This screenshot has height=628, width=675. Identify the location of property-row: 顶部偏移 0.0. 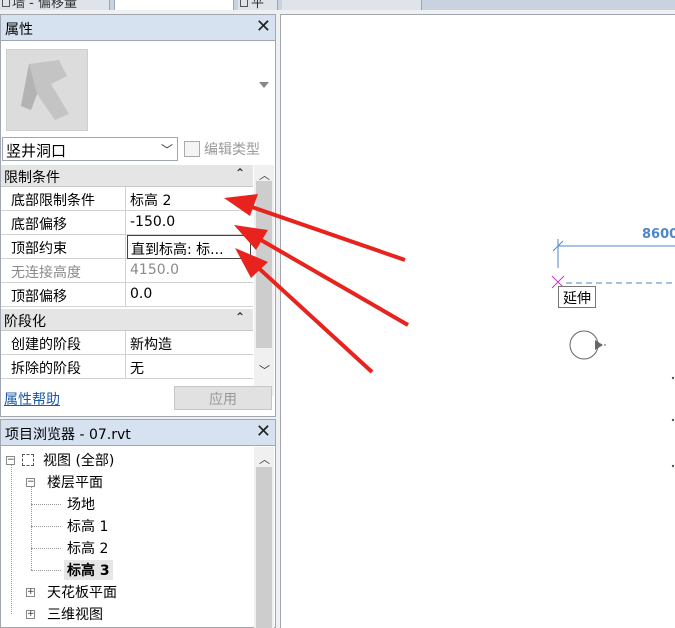
(127, 295).